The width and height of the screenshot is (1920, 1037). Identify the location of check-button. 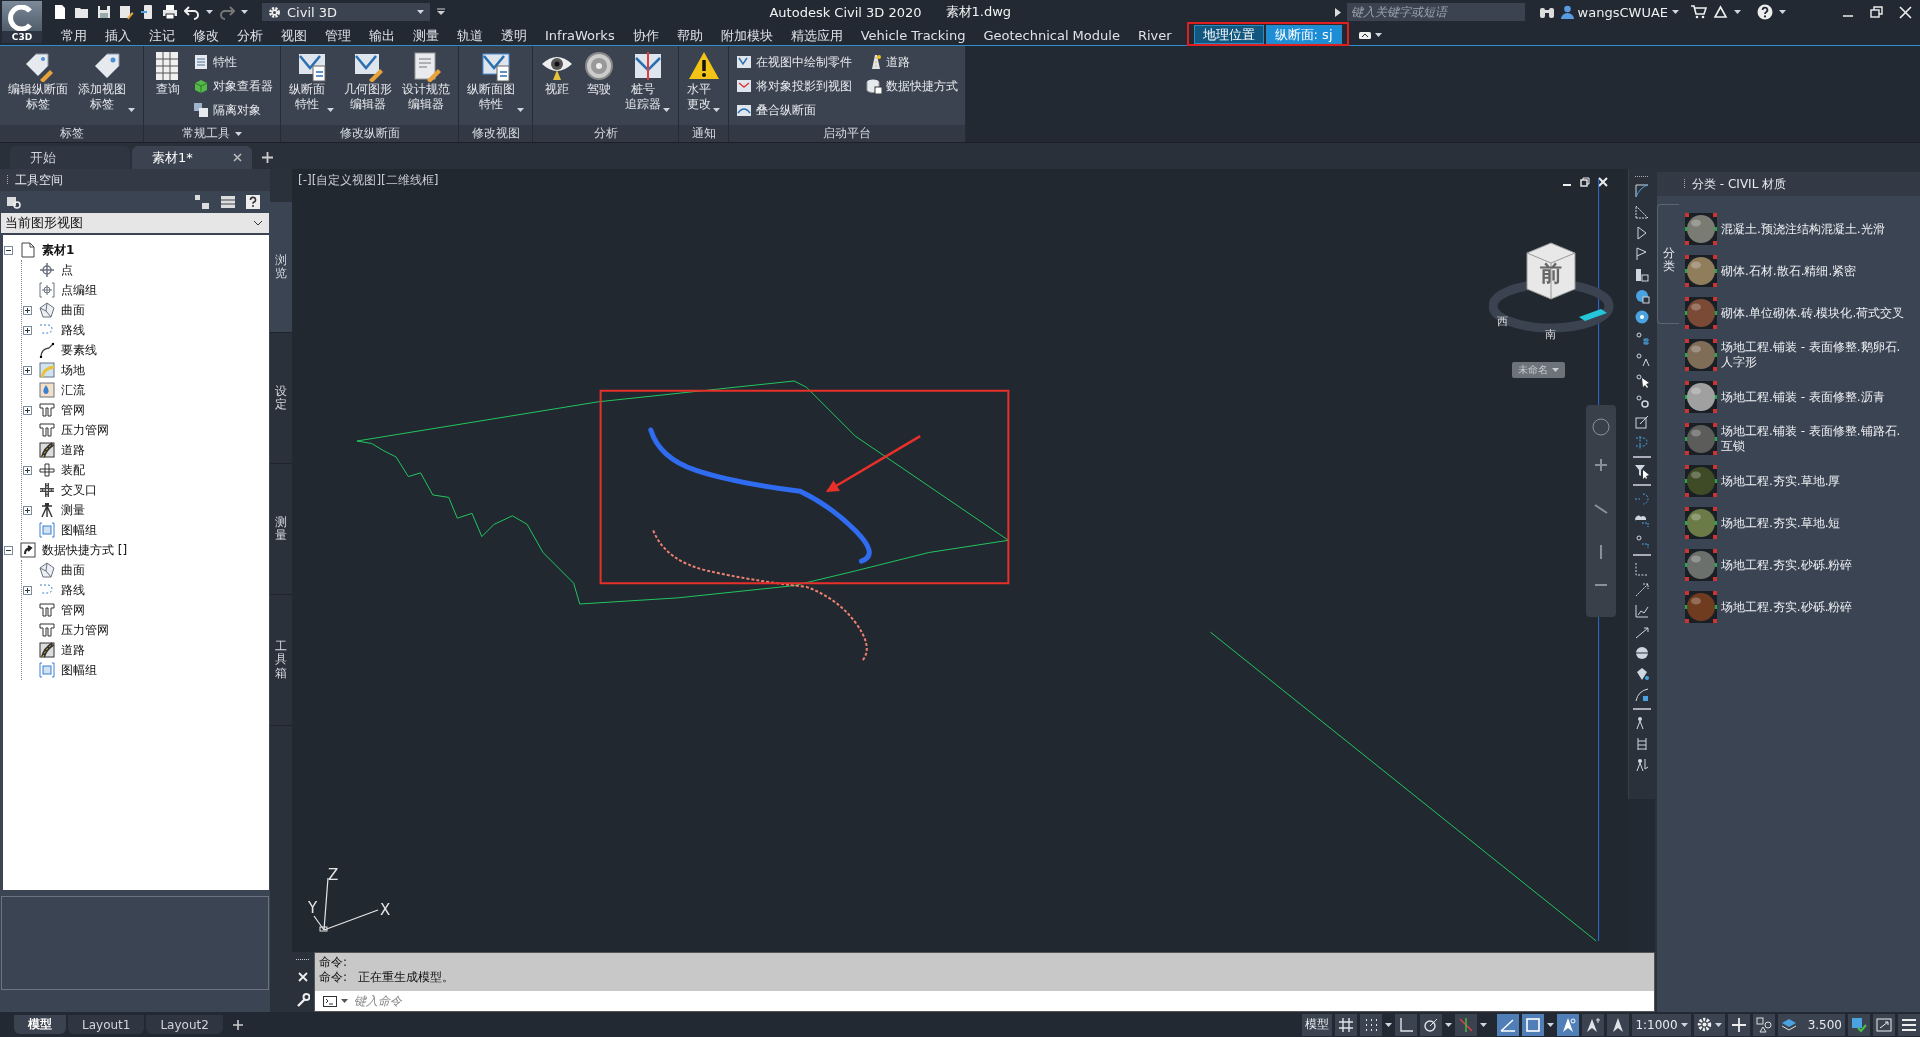
(1859, 1024).